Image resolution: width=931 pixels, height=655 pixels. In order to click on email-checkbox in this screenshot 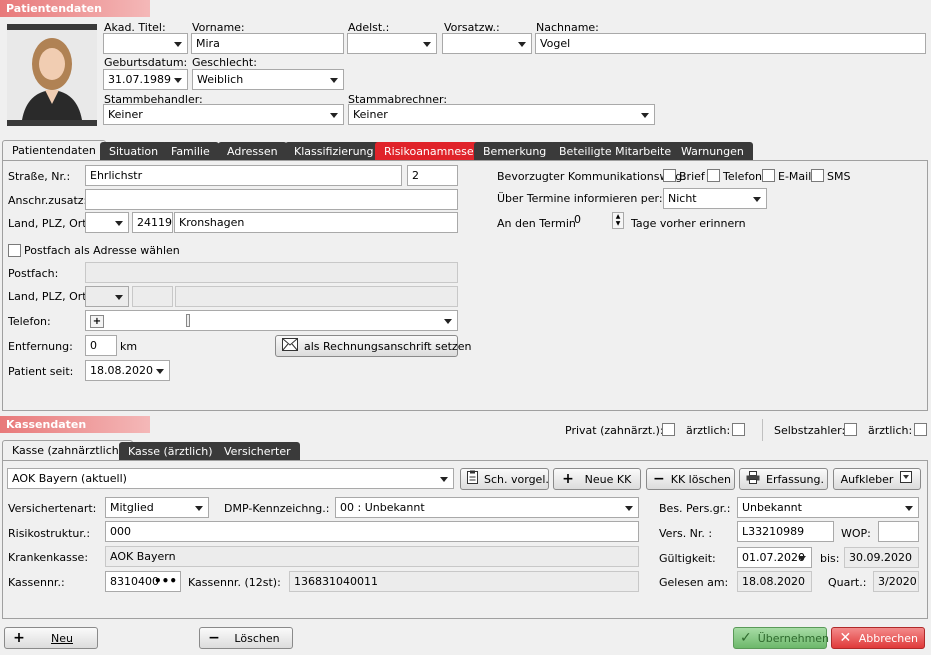, I will do `click(768, 175)`.